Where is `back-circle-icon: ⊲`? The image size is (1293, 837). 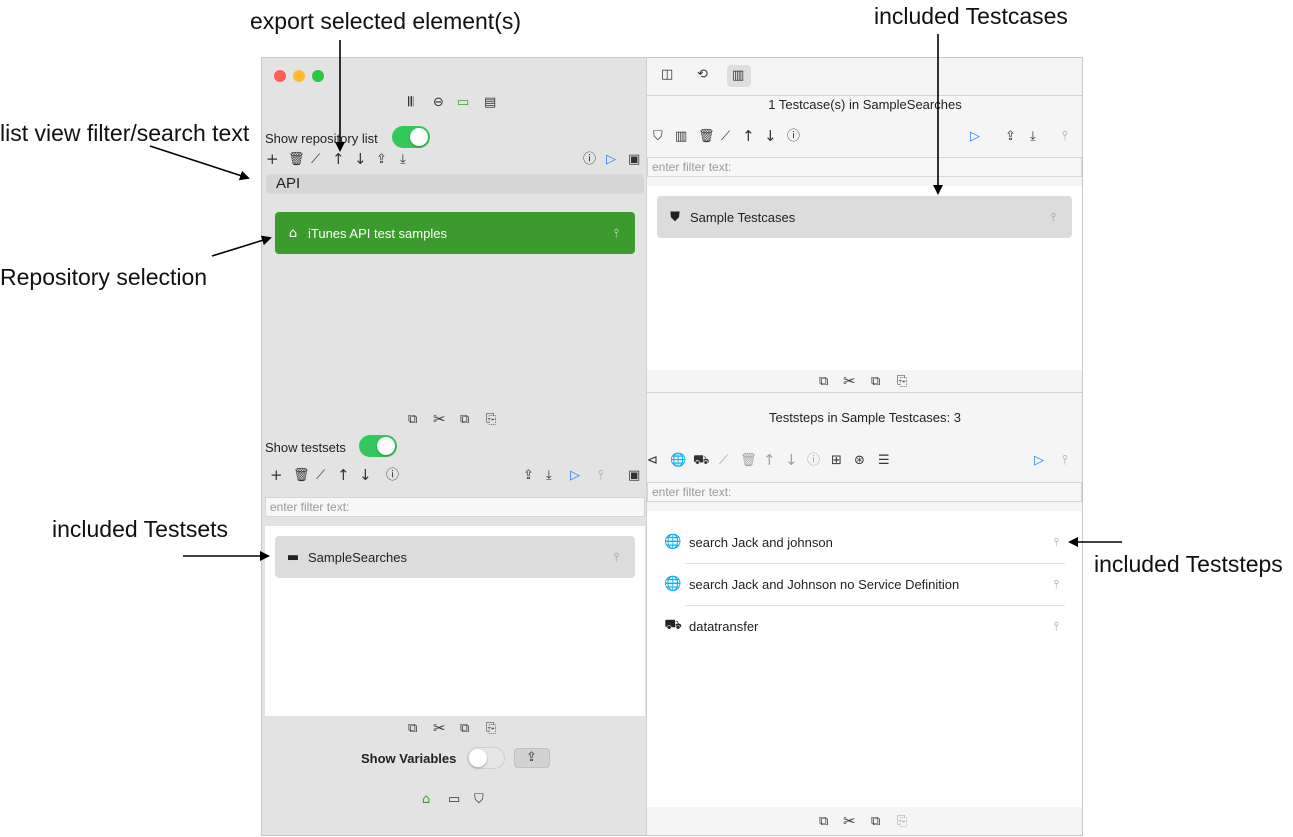 back-circle-icon: ⊲ is located at coordinates (652, 460).